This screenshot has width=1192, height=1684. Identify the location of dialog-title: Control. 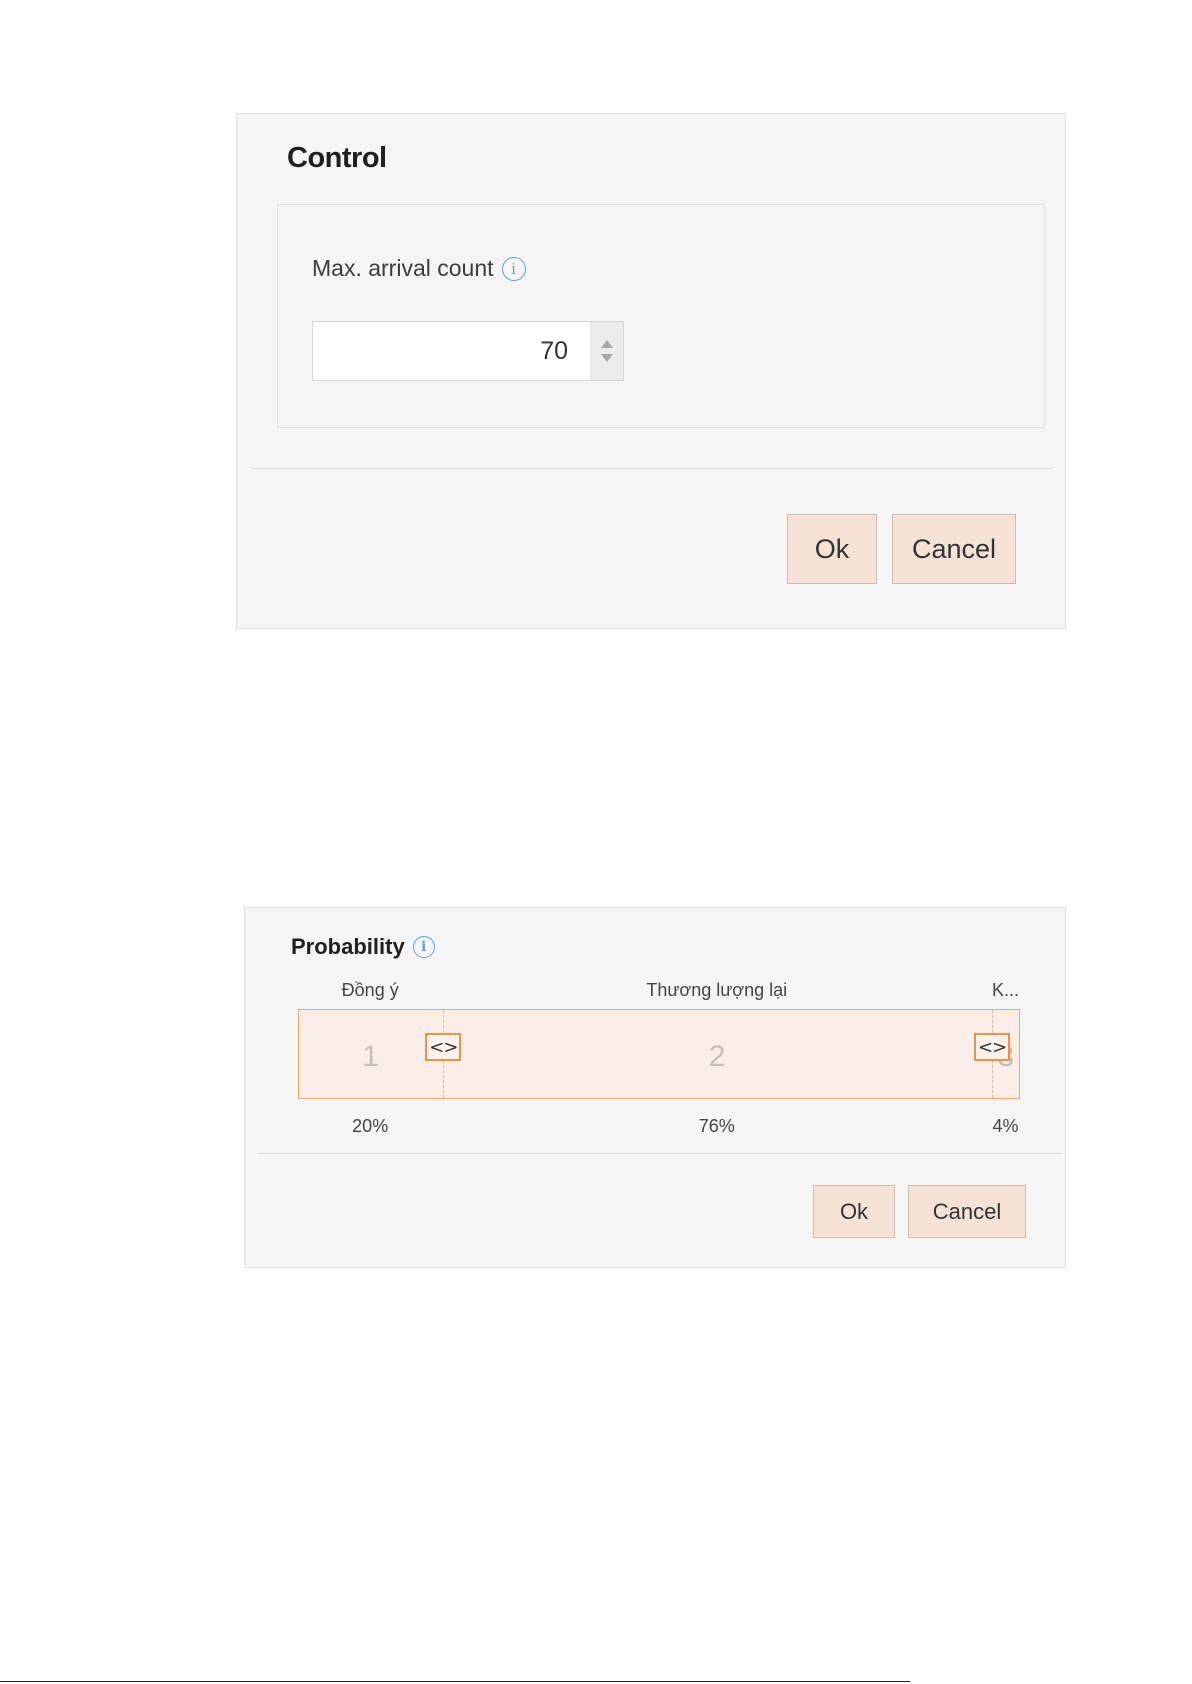
(337, 158).